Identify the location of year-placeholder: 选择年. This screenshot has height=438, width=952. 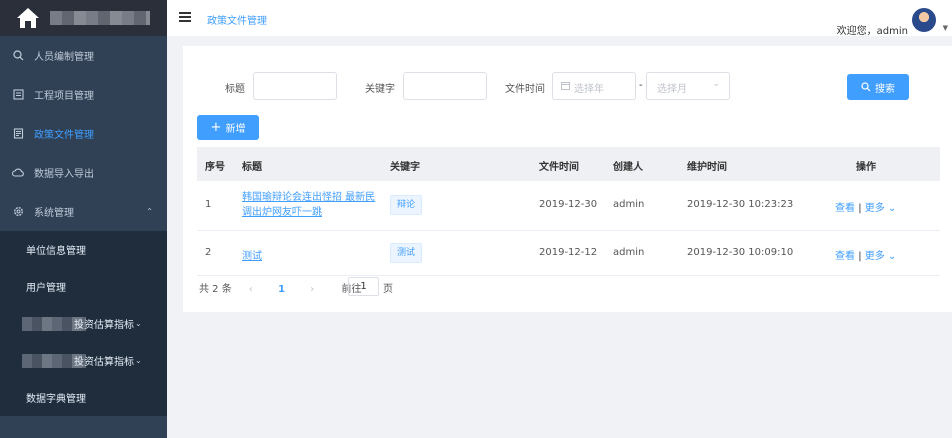
(589, 89).